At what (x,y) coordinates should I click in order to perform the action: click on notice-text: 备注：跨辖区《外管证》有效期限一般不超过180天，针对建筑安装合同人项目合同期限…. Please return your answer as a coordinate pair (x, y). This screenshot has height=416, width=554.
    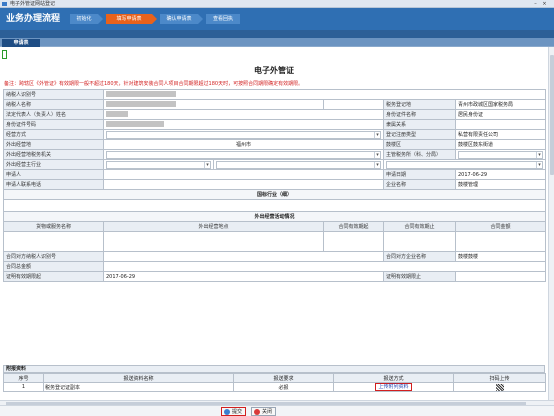
    Looking at the image, I should click on (154, 84).